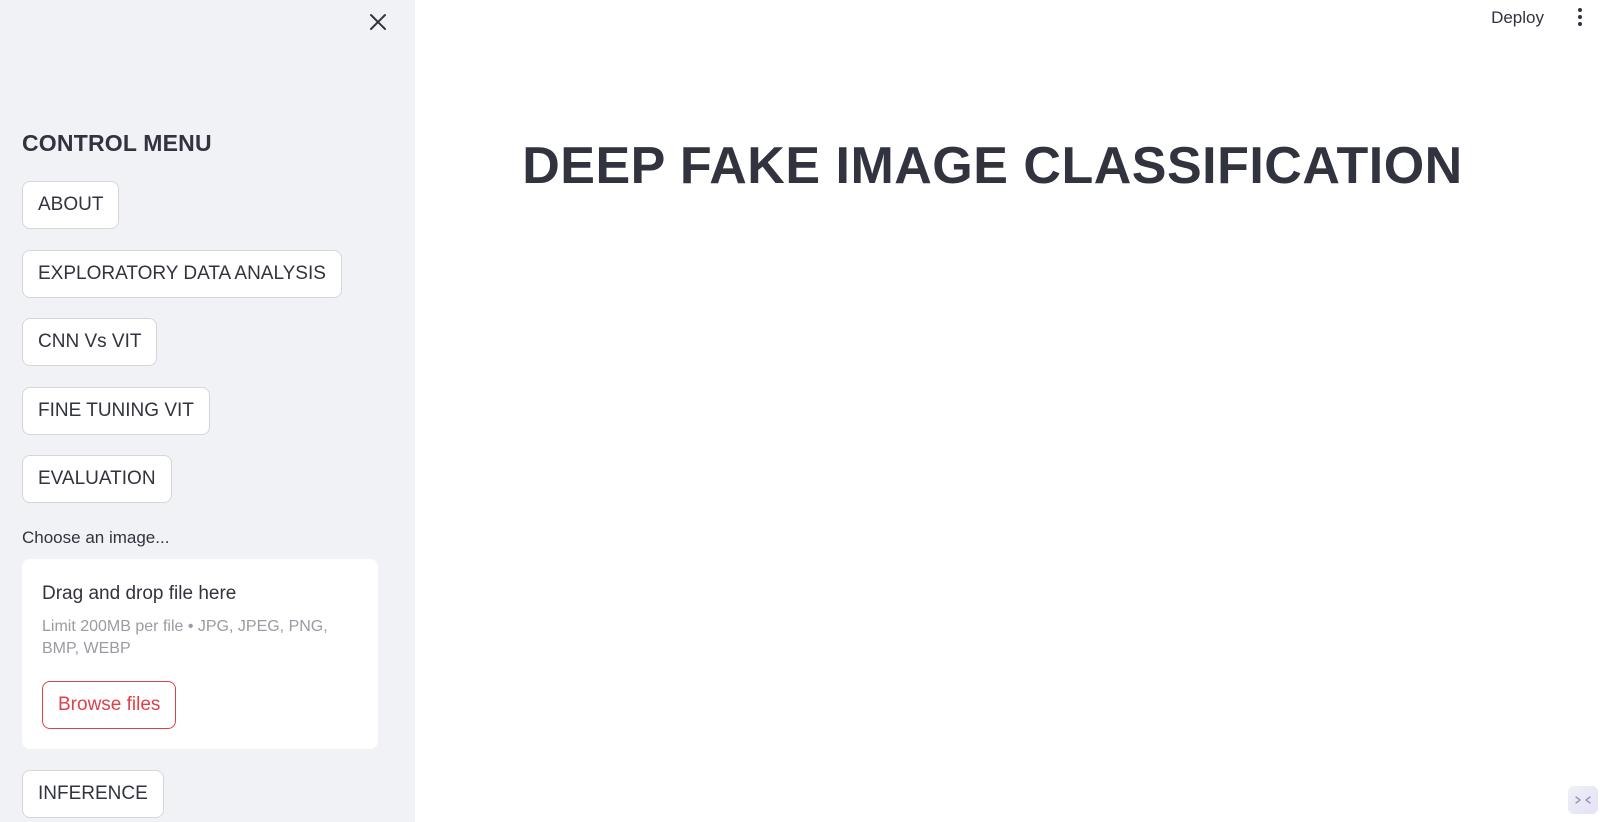 This screenshot has height=822, width=1600. I want to click on cnn-vs-vit-button: CNN Vs VIT, so click(90, 342).